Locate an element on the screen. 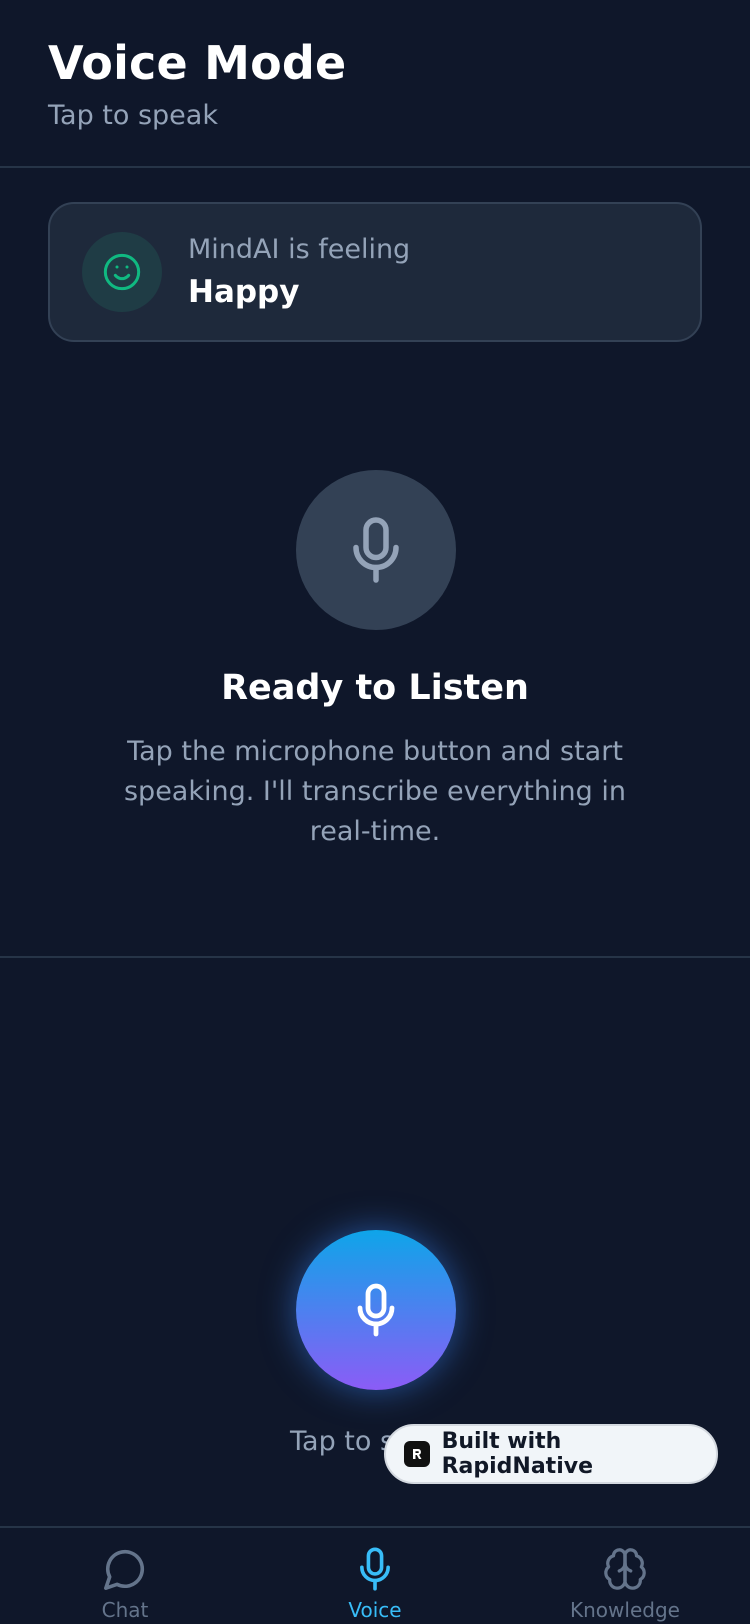 This screenshot has height=1624, width=750. brain-icon is located at coordinates (625, 1569).